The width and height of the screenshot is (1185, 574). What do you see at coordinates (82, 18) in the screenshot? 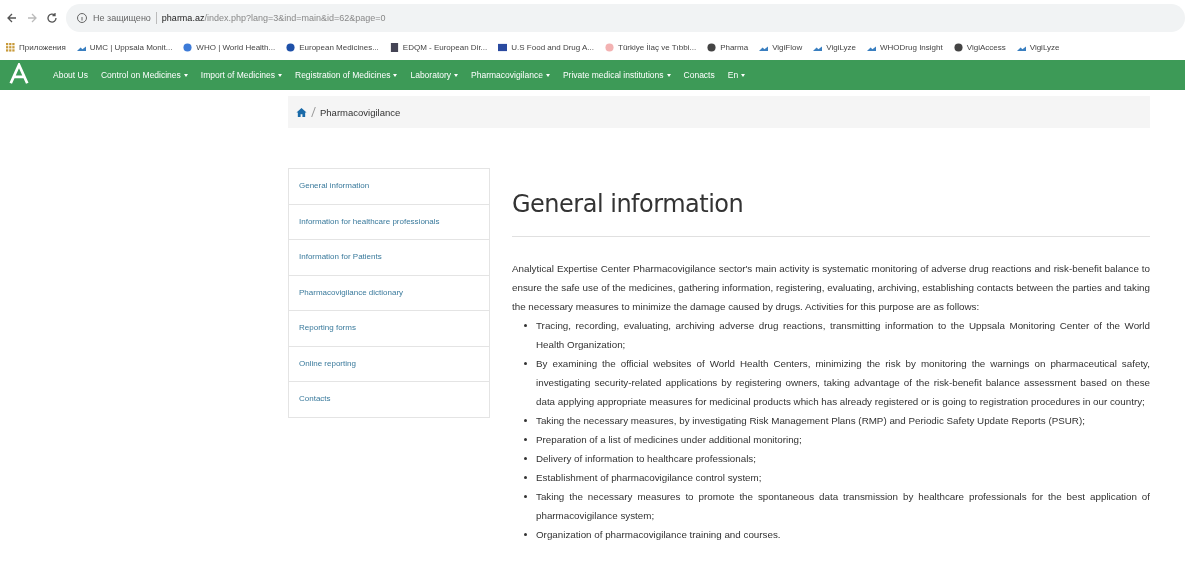
I see `info-icon` at bounding box center [82, 18].